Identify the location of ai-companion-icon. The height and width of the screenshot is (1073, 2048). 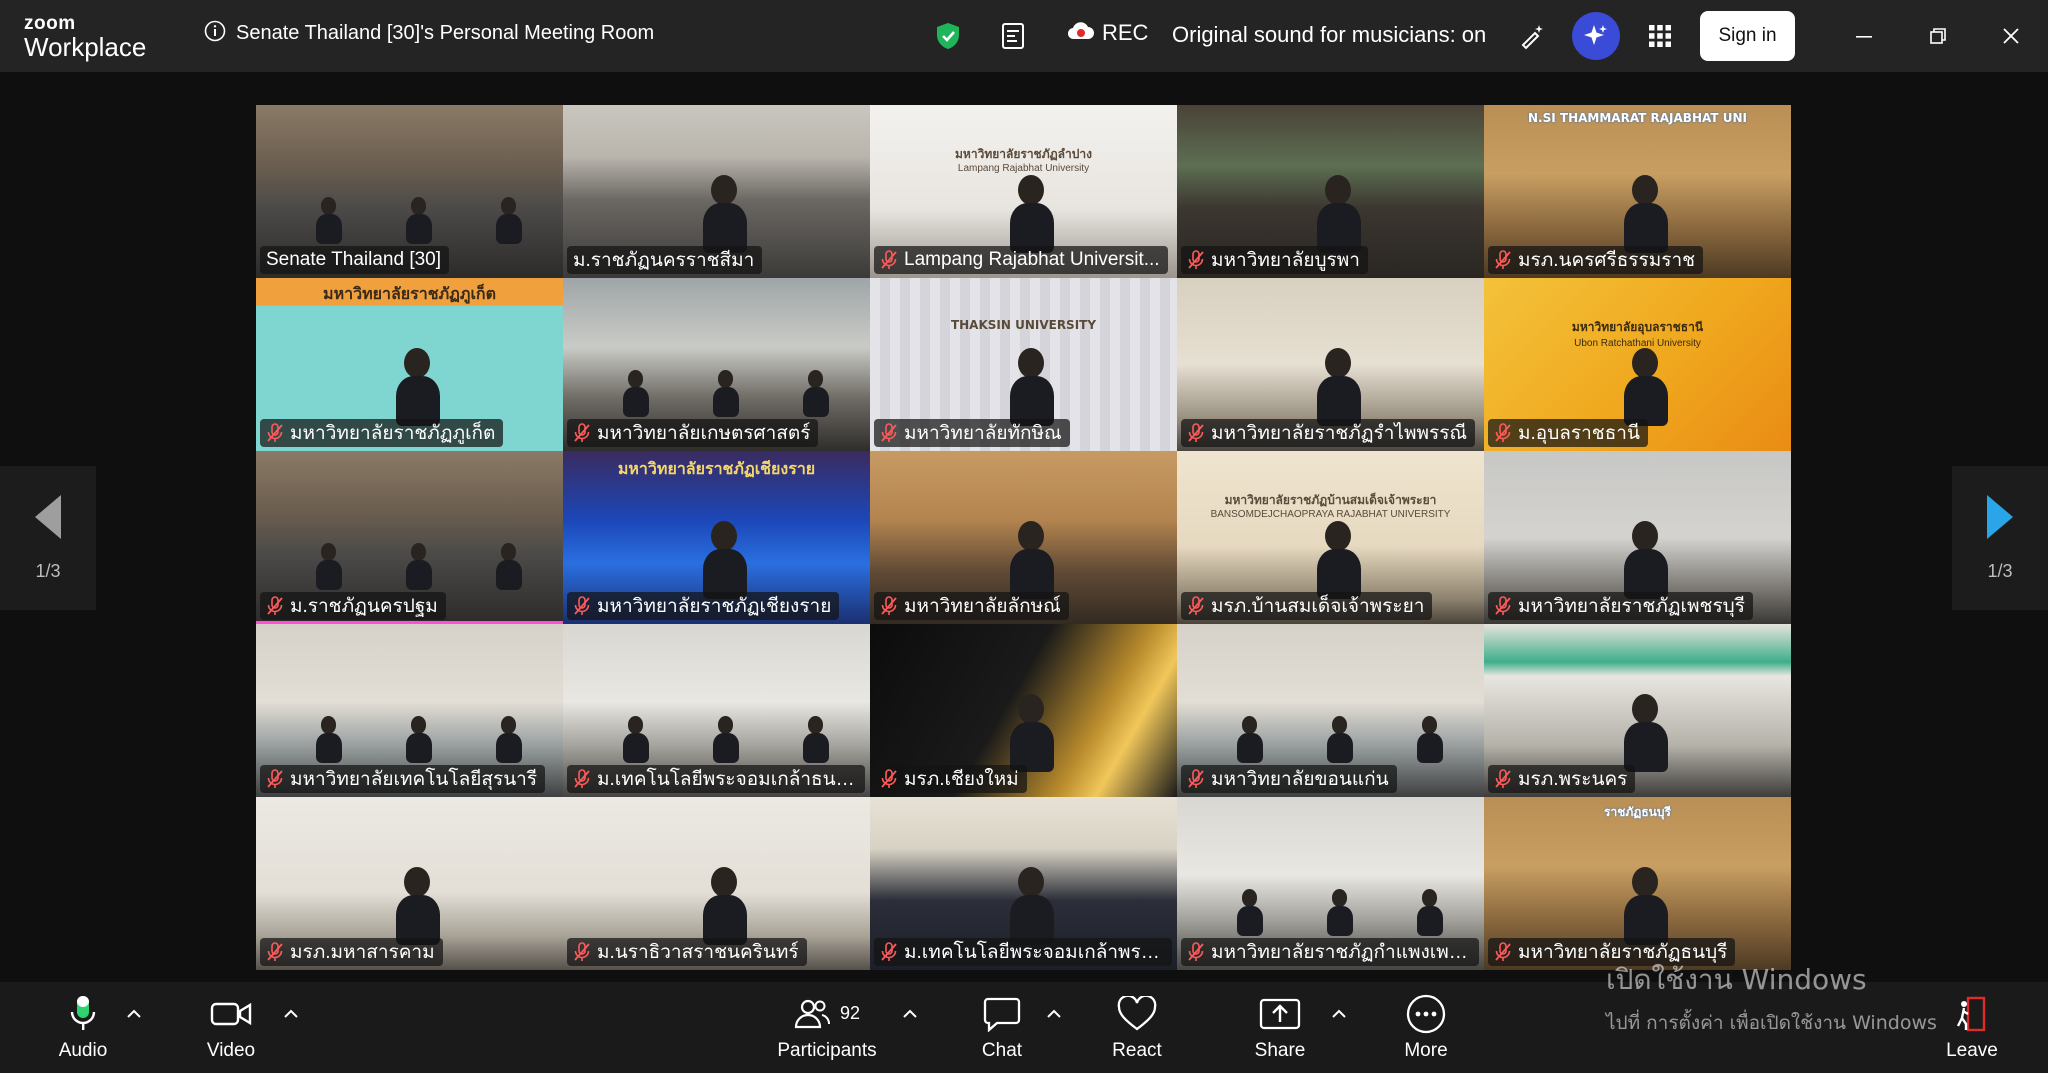
(1596, 36).